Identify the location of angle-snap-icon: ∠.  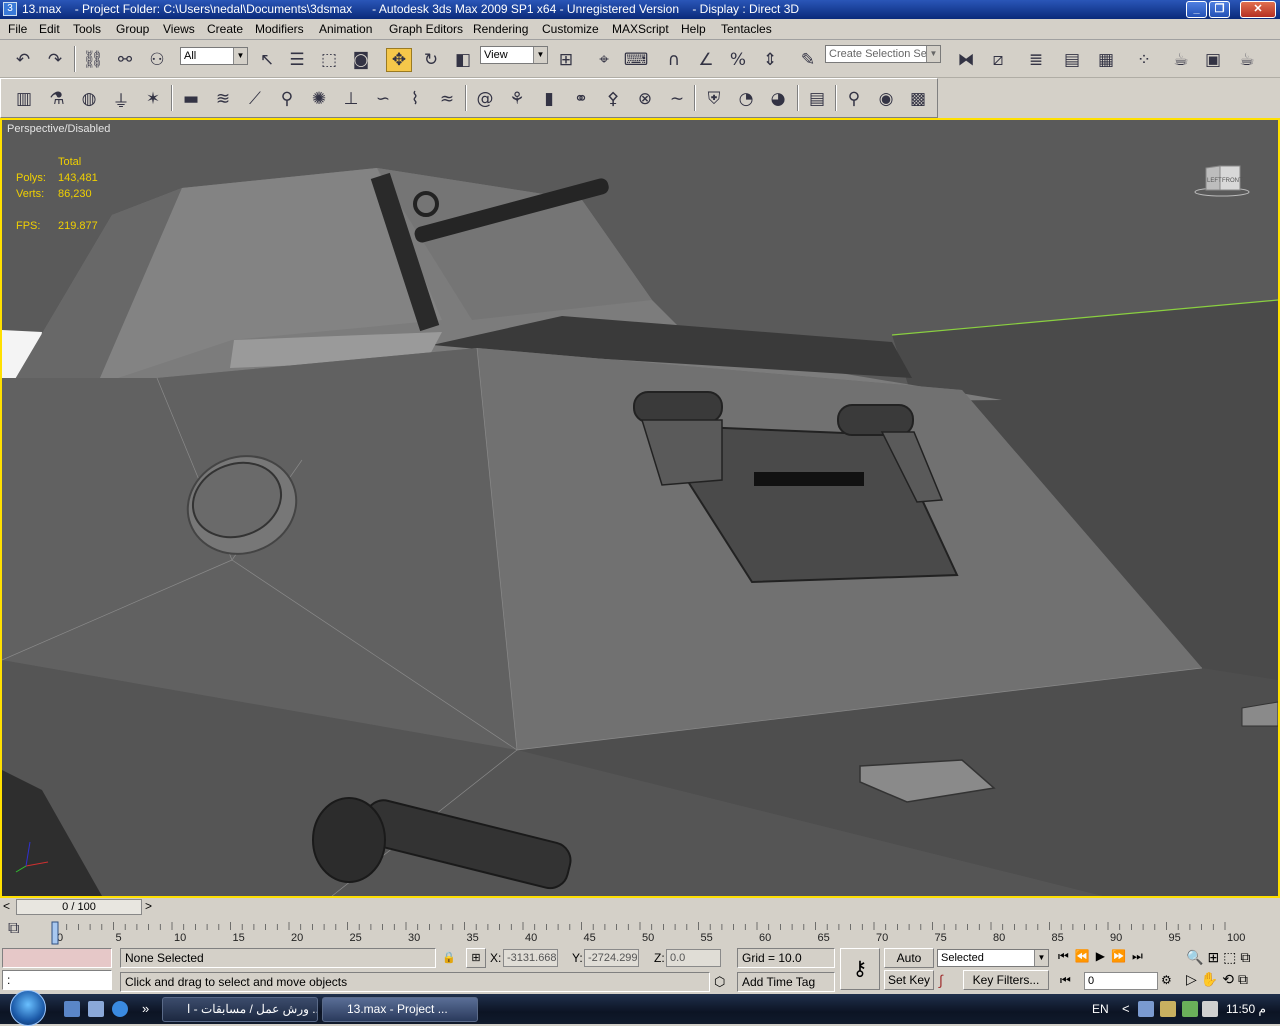
(706, 60).